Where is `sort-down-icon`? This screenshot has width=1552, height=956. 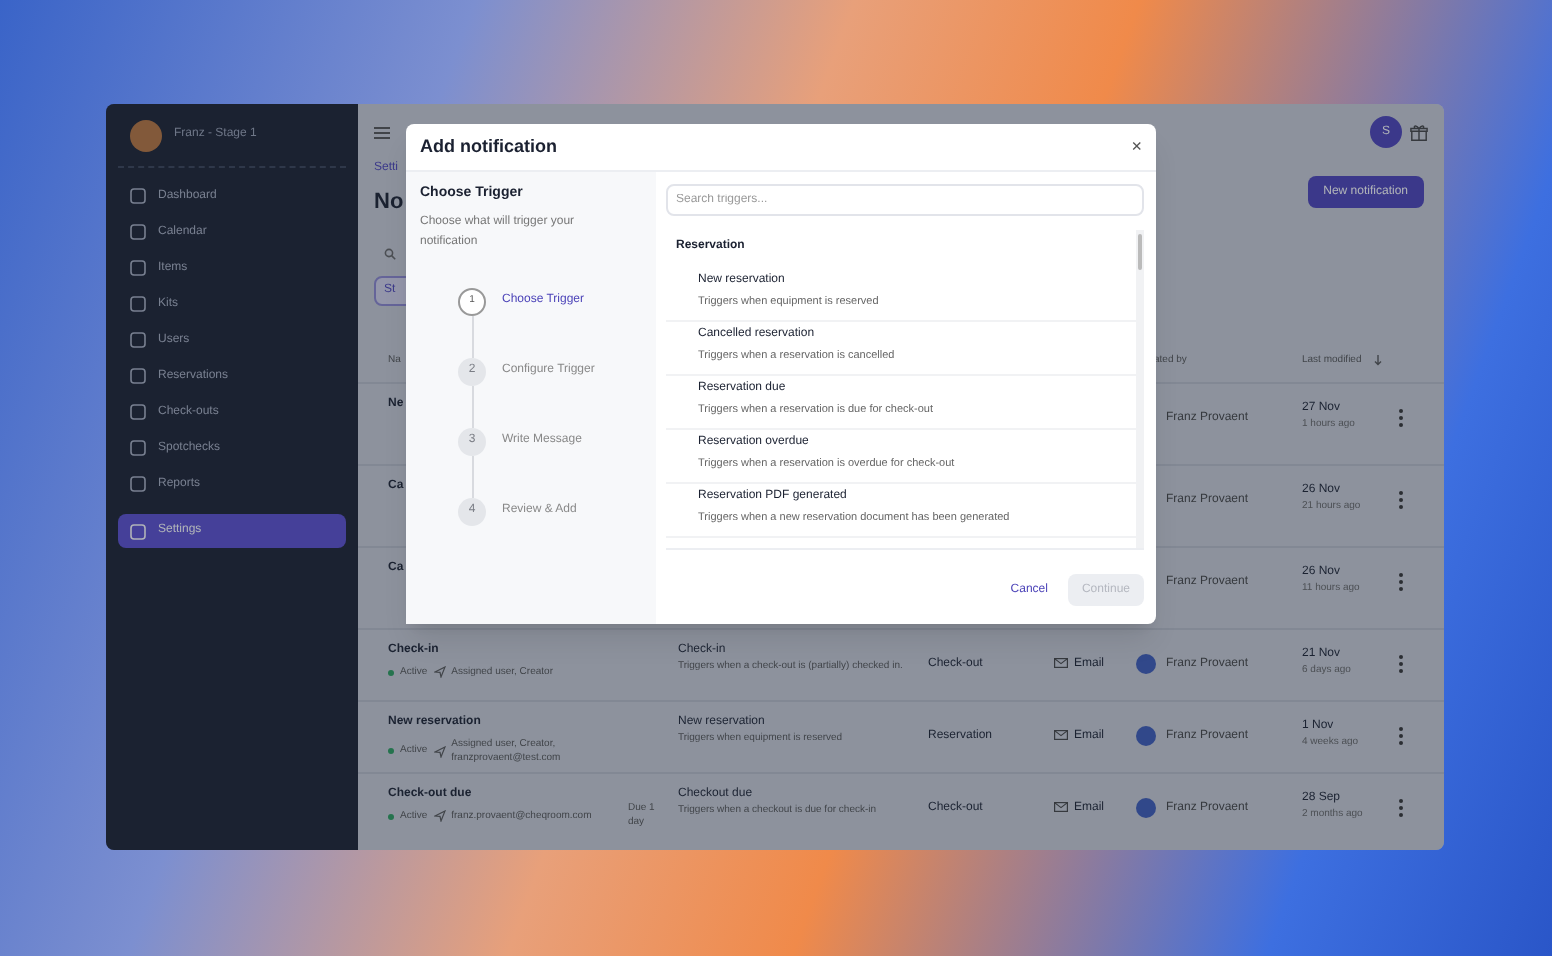
sort-down-icon is located at coordinates (1378, 359).